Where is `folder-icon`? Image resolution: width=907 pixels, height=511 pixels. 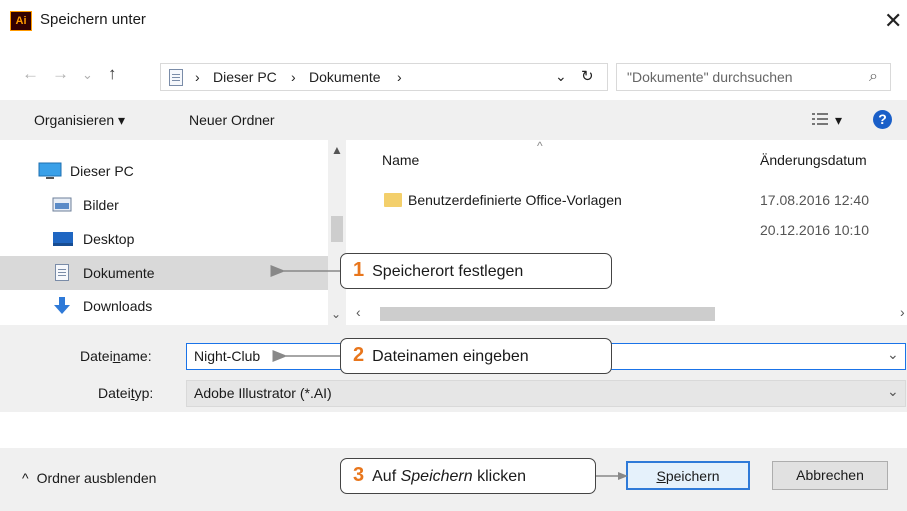 folder-icon is located at coordinates (393, 200).